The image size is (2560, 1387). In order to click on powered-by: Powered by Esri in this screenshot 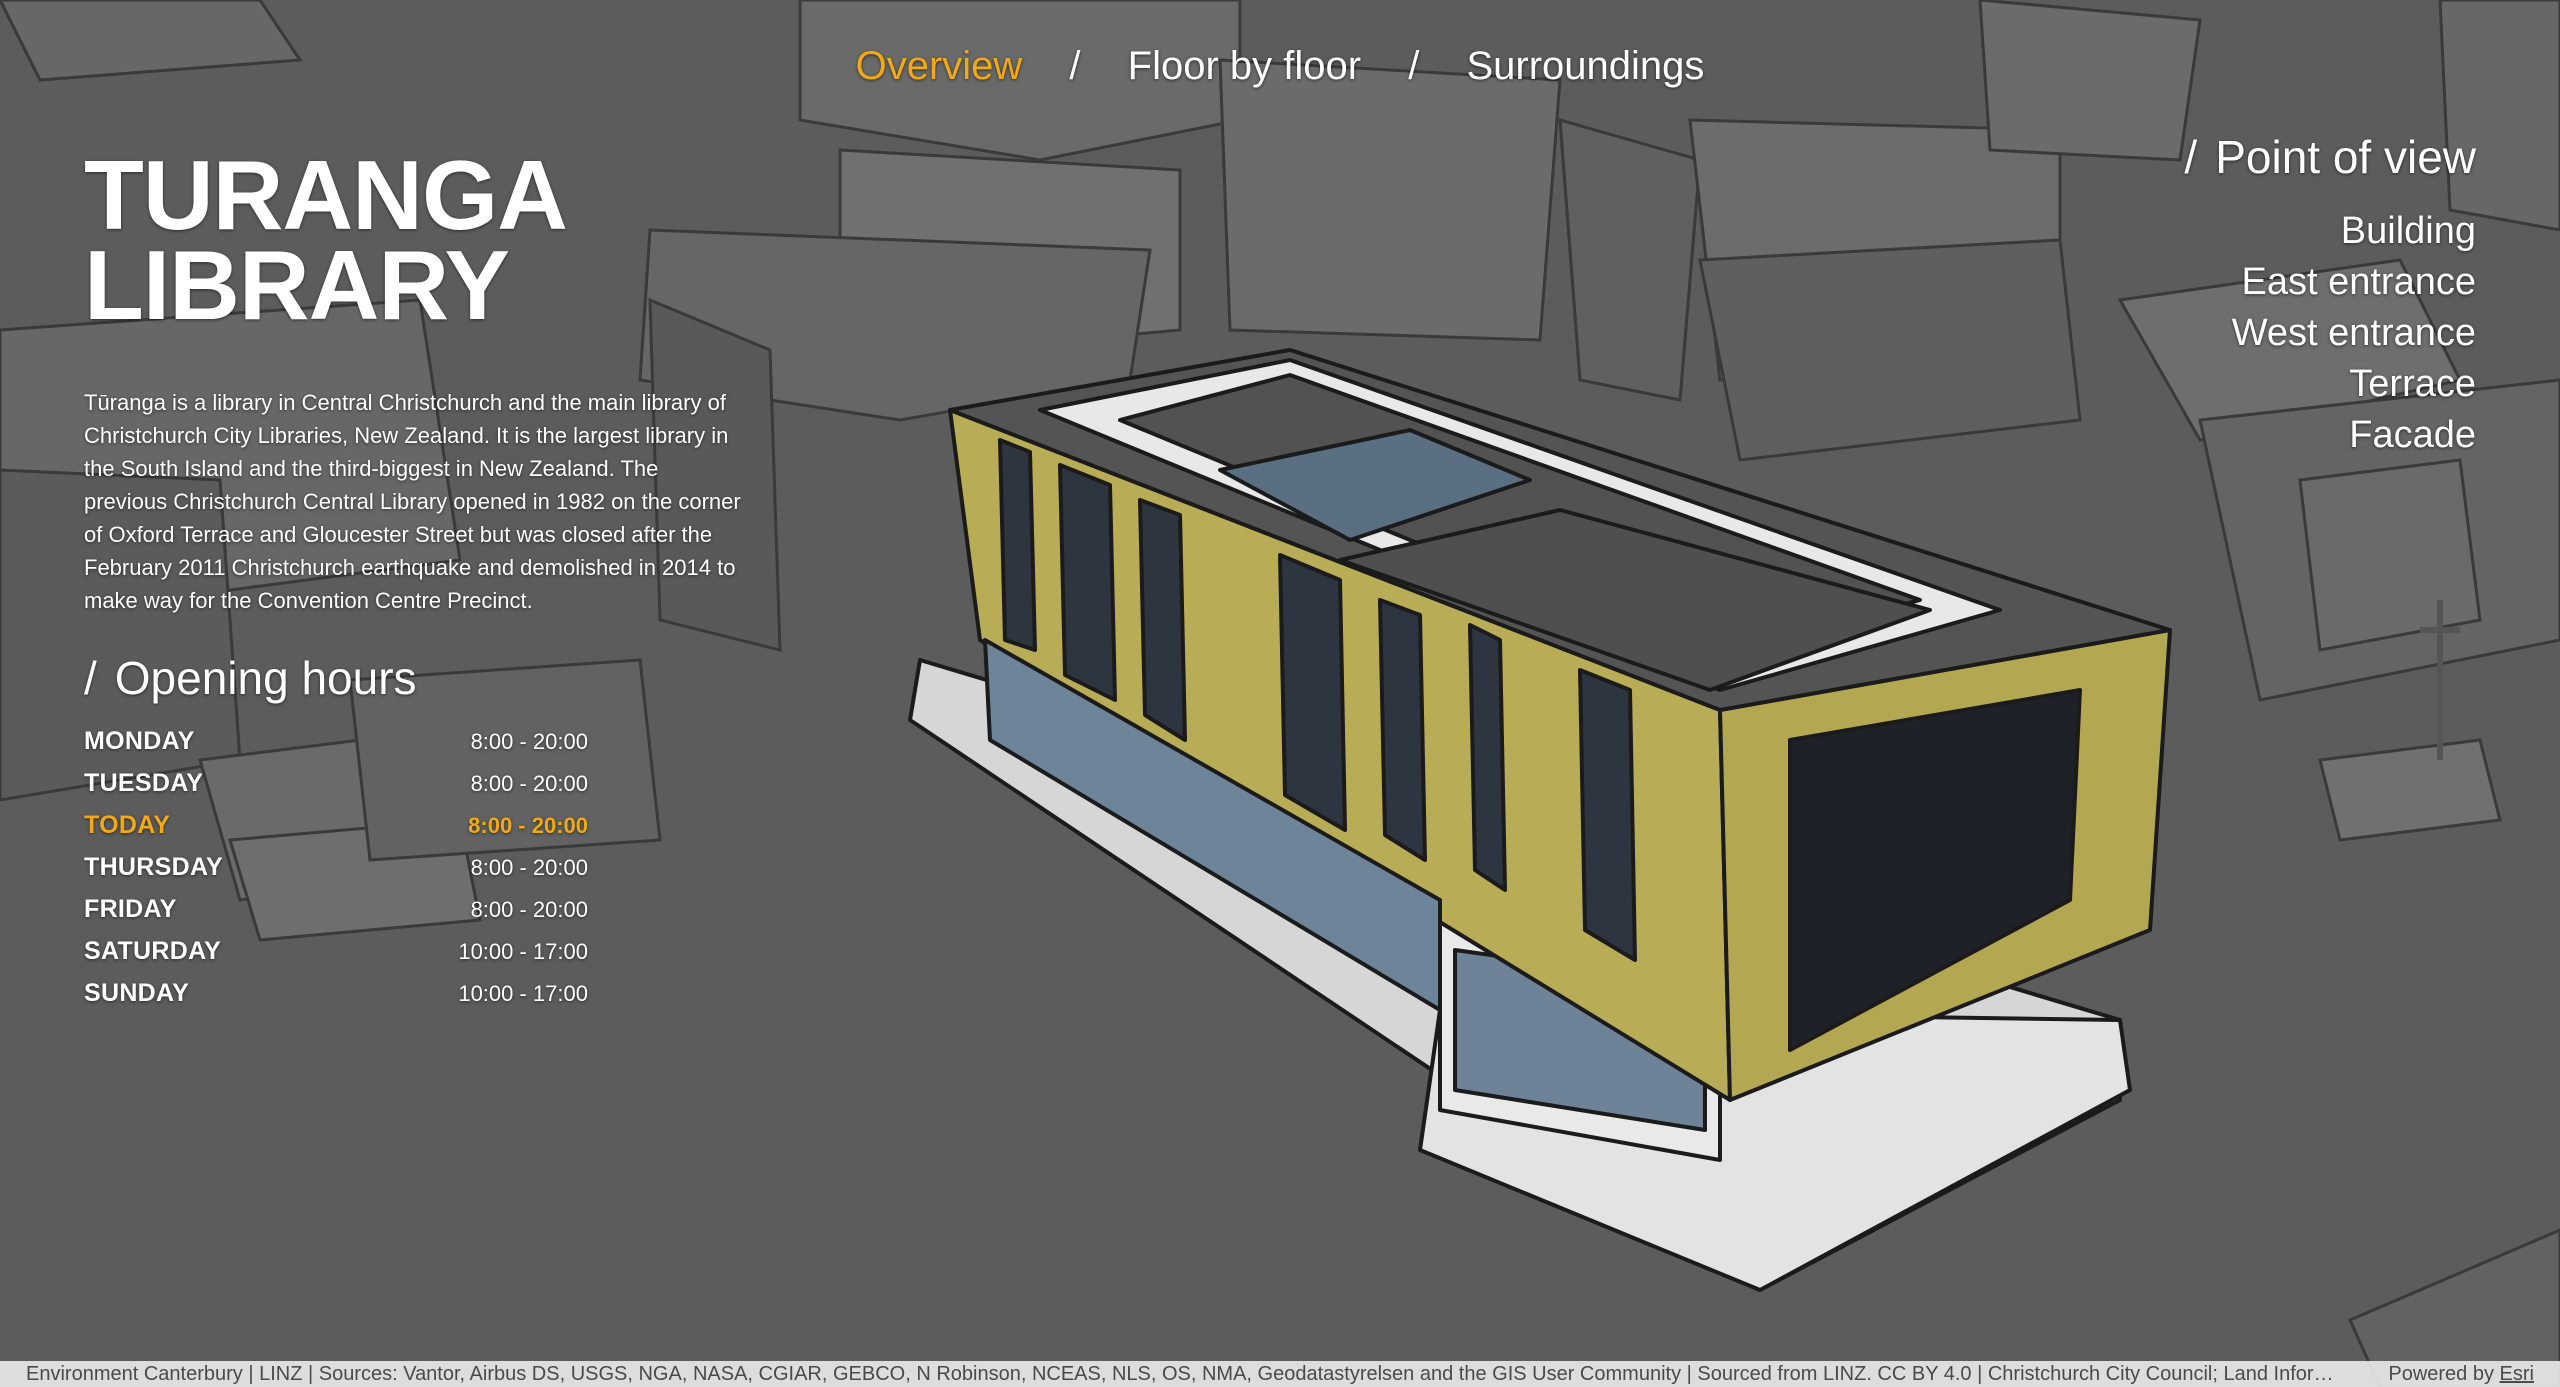, I will do `click(2461, 1374)`.